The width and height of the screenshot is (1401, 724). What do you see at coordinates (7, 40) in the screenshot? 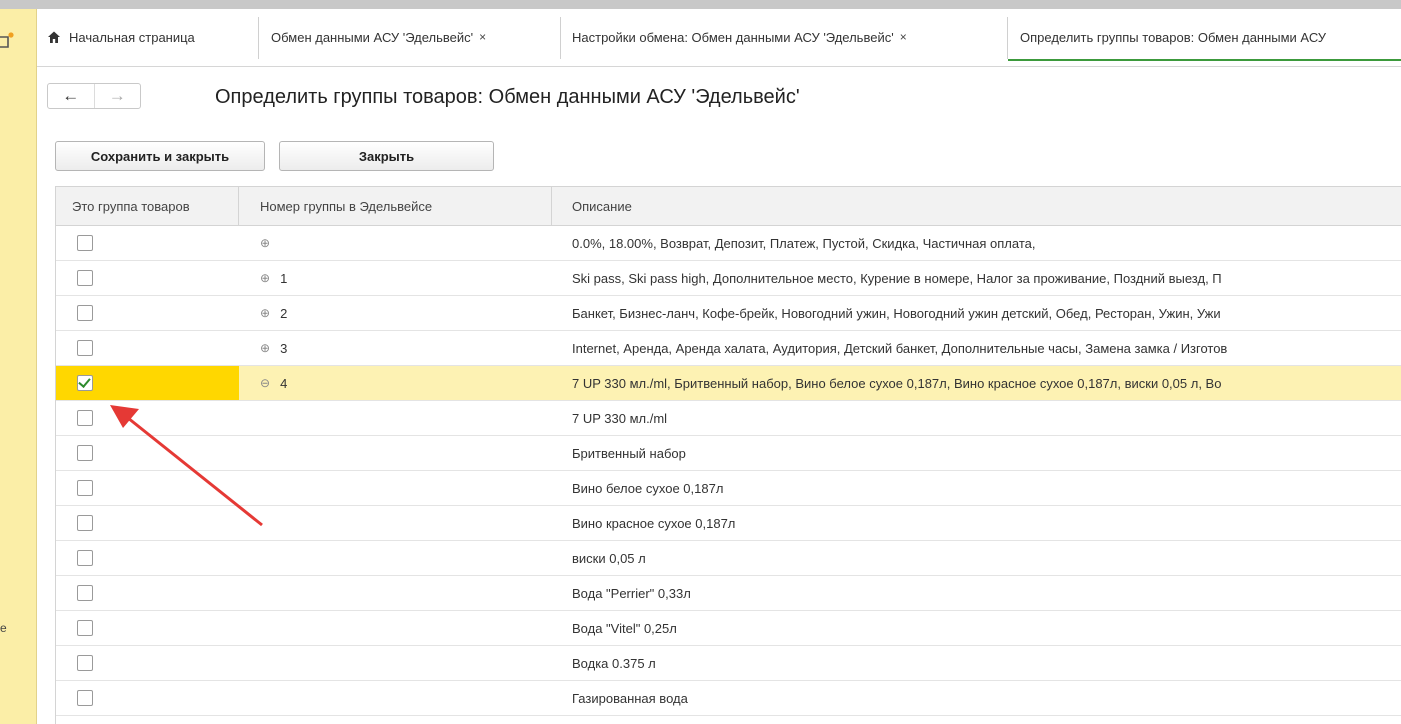
I see `app-logo-icon` at bounding box center [7, 40].